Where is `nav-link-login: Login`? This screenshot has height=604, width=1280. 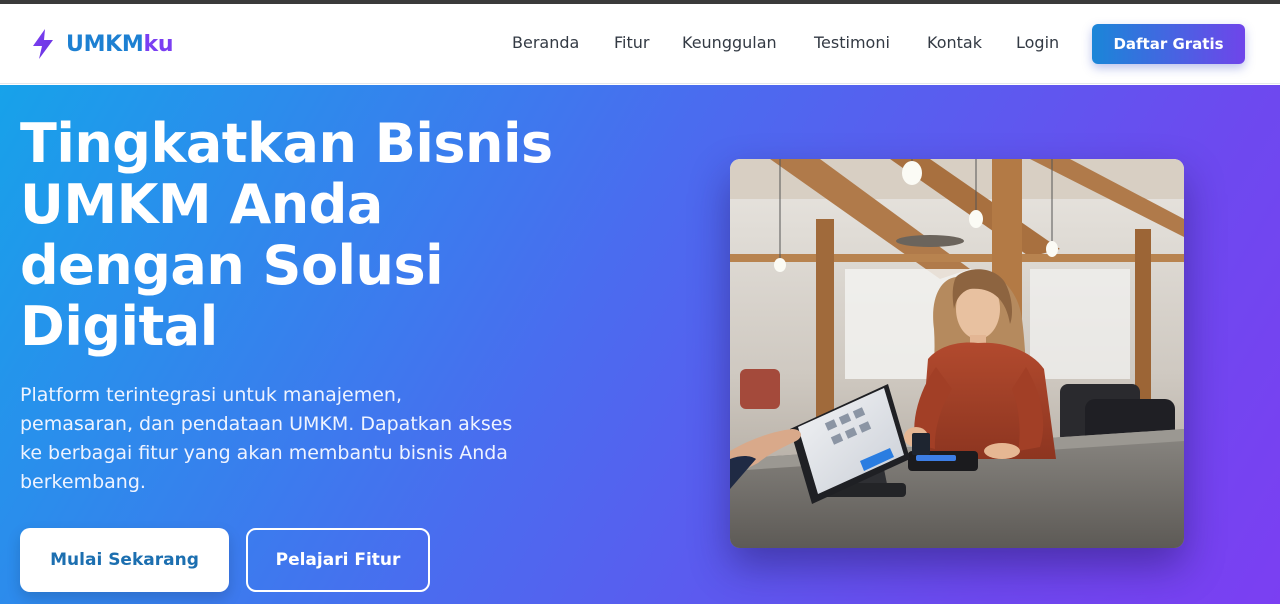 nav-link-login: Login is located at coordinates (1037, 42).